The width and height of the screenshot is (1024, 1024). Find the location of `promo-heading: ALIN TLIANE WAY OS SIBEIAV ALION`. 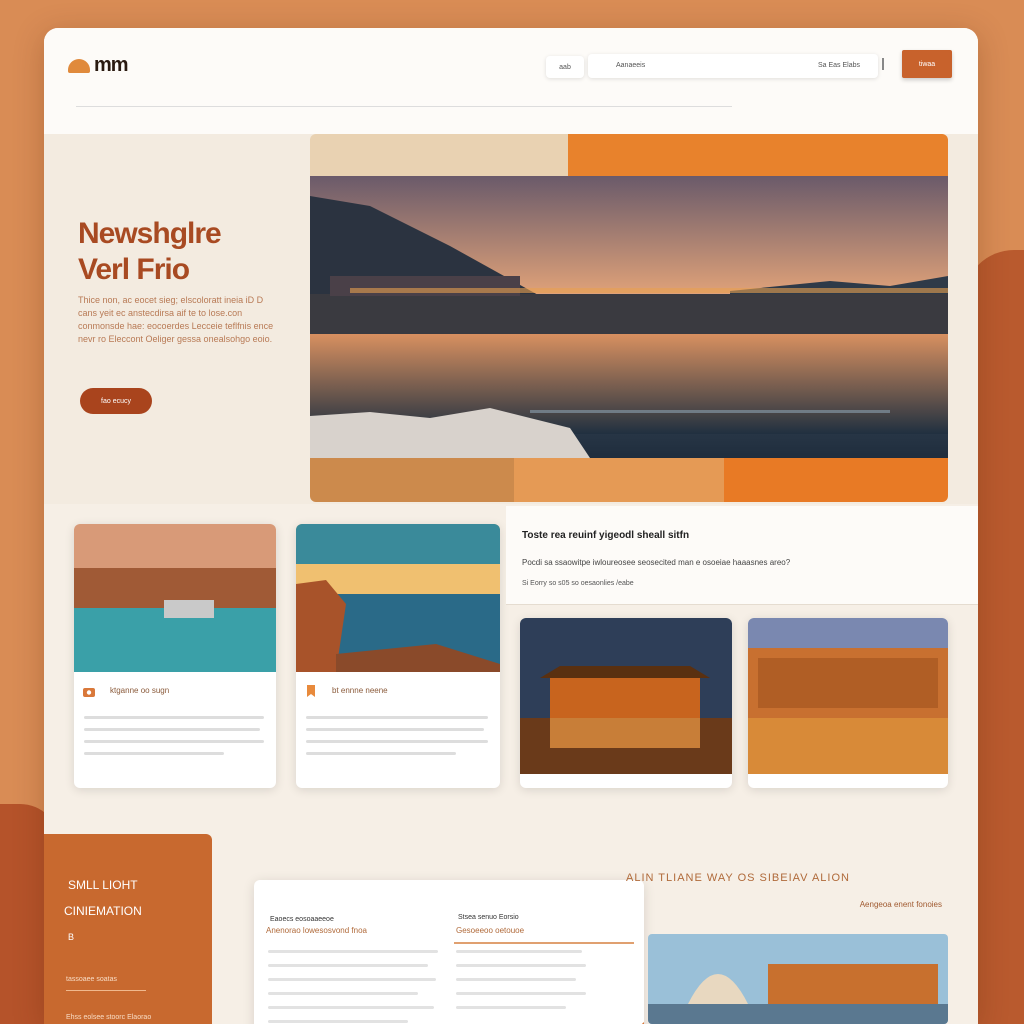

promo-heading: ALIN TLIANE WAY OS SIBEIAV ALION is located at coordinates (738, 878).